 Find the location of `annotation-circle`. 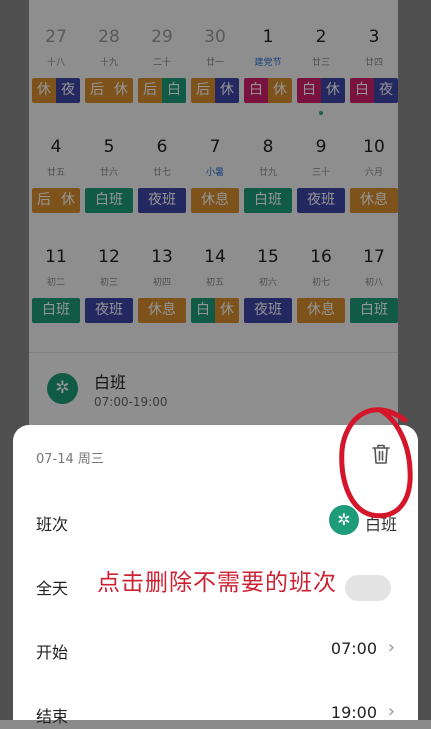

annotation-circle is located at coordinates (376, 463).